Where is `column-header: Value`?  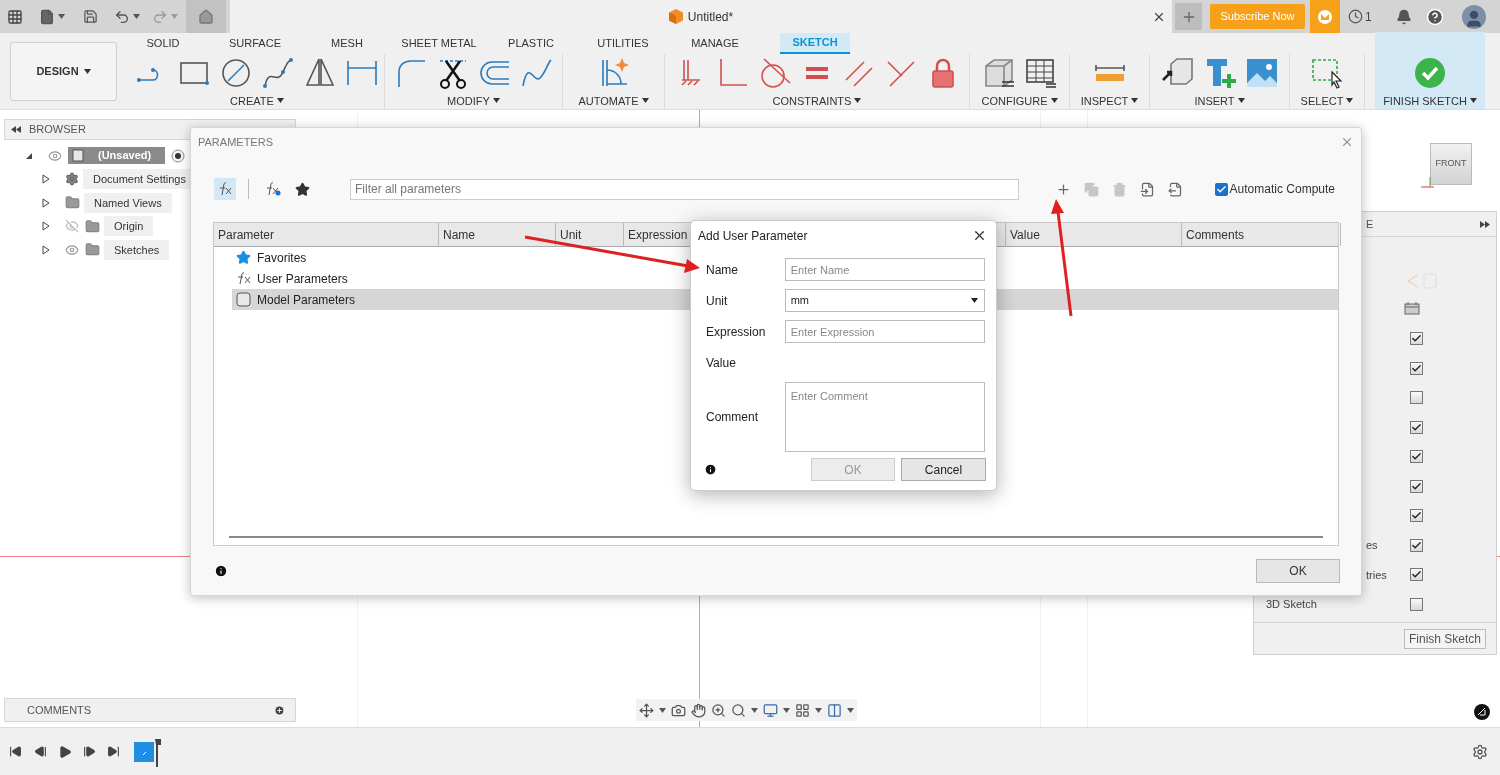
column-header: Value is located at coordinates (1094, 234).